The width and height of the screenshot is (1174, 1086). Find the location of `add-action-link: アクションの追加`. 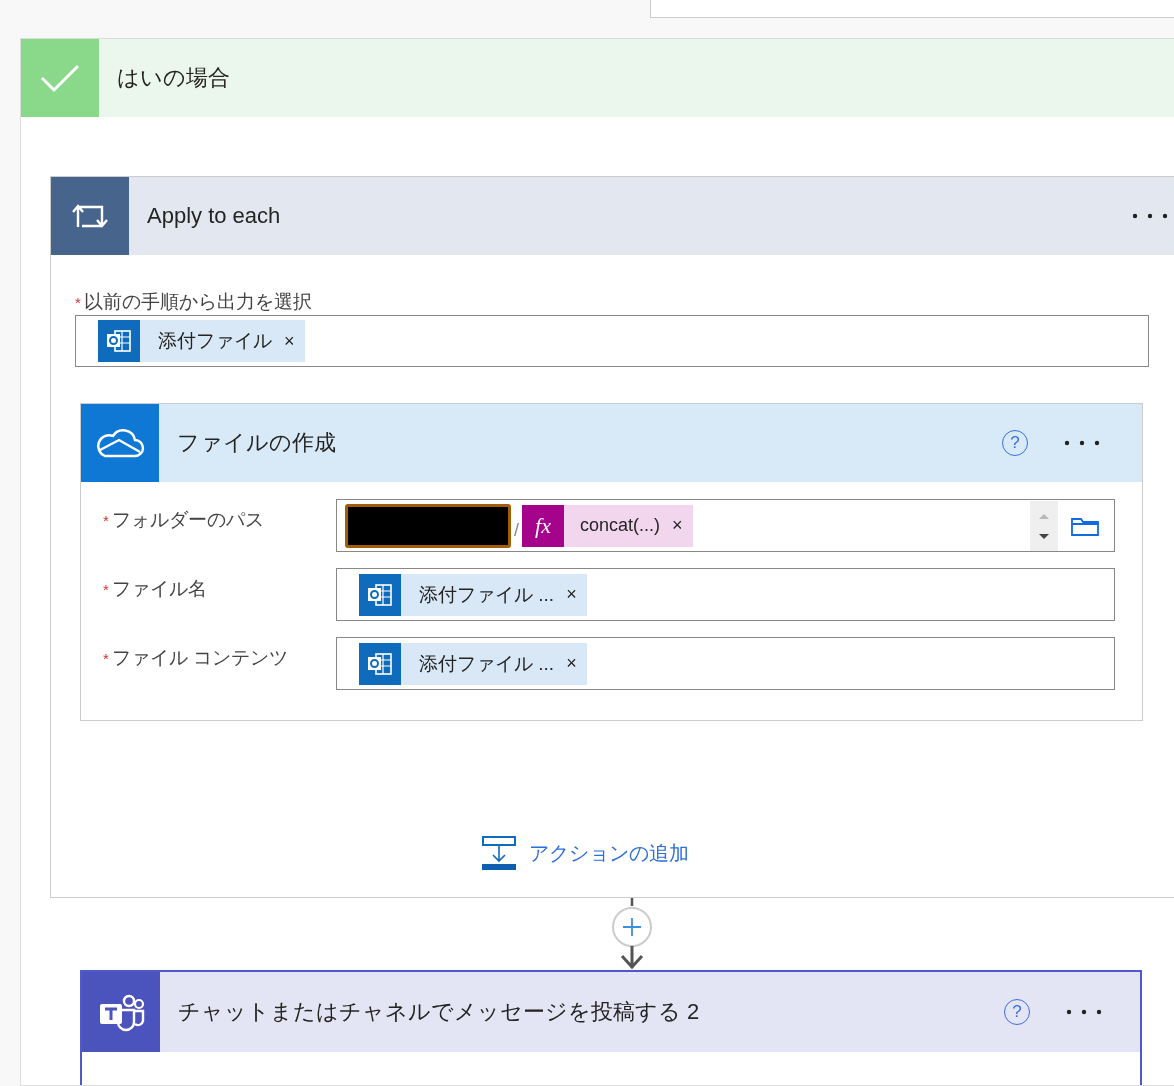

add-action-link: アクションの追加 is located at coordinates (584, 853).